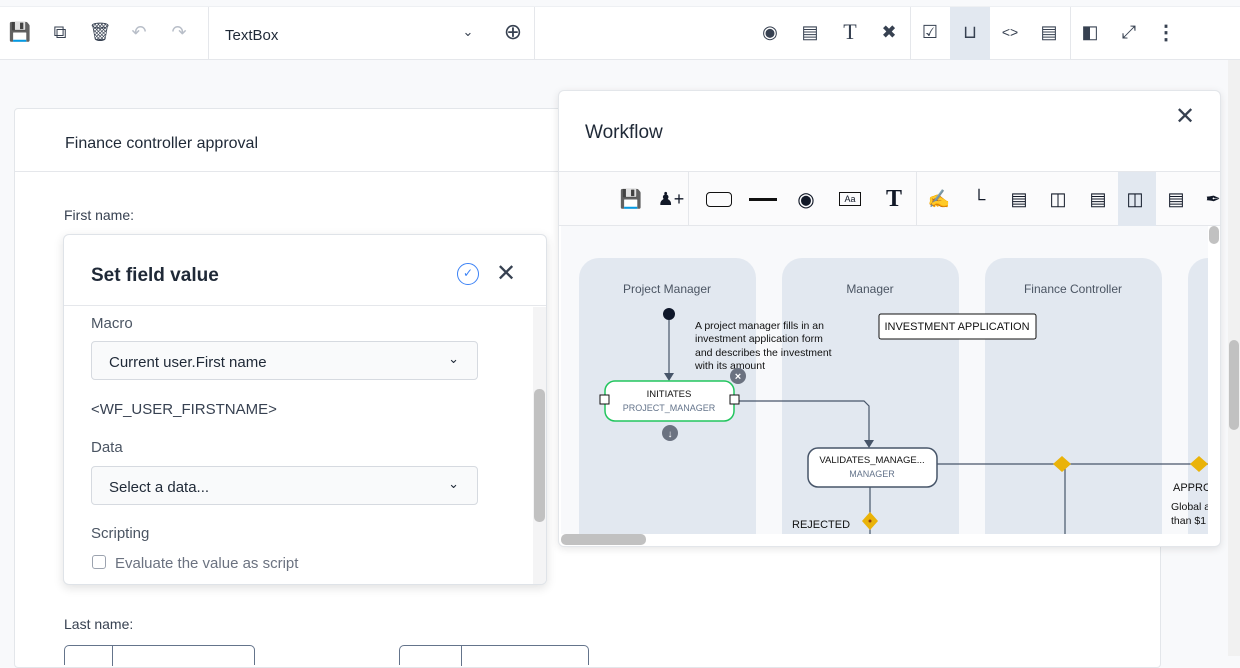 The image size is (1240, 668). What do you see at coordinates (1135, 199) in the screenshot?
I see `vertical-lanes-icon: ◫` at bounding box center [1135, 199].